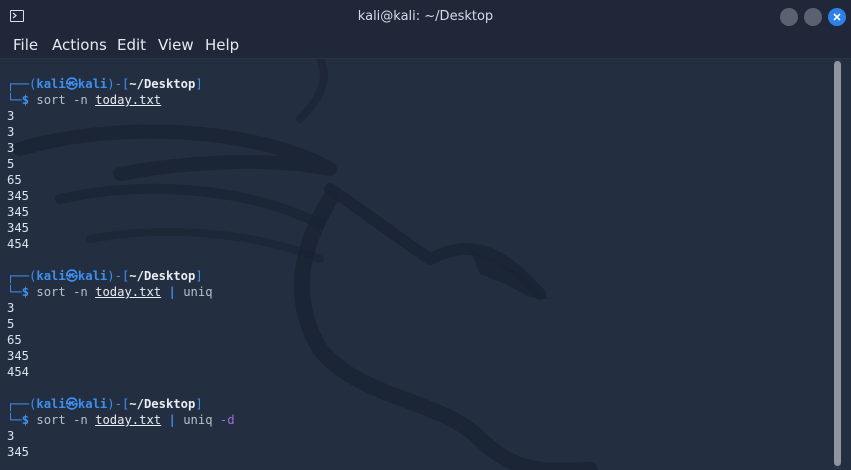 The width and height of the screenshot is (851, 470). What do you see at coordinates (425, 46) in the screenshot?
I see `menu-bar: File Actions Edit View Help` at bounding box center [425, 46].